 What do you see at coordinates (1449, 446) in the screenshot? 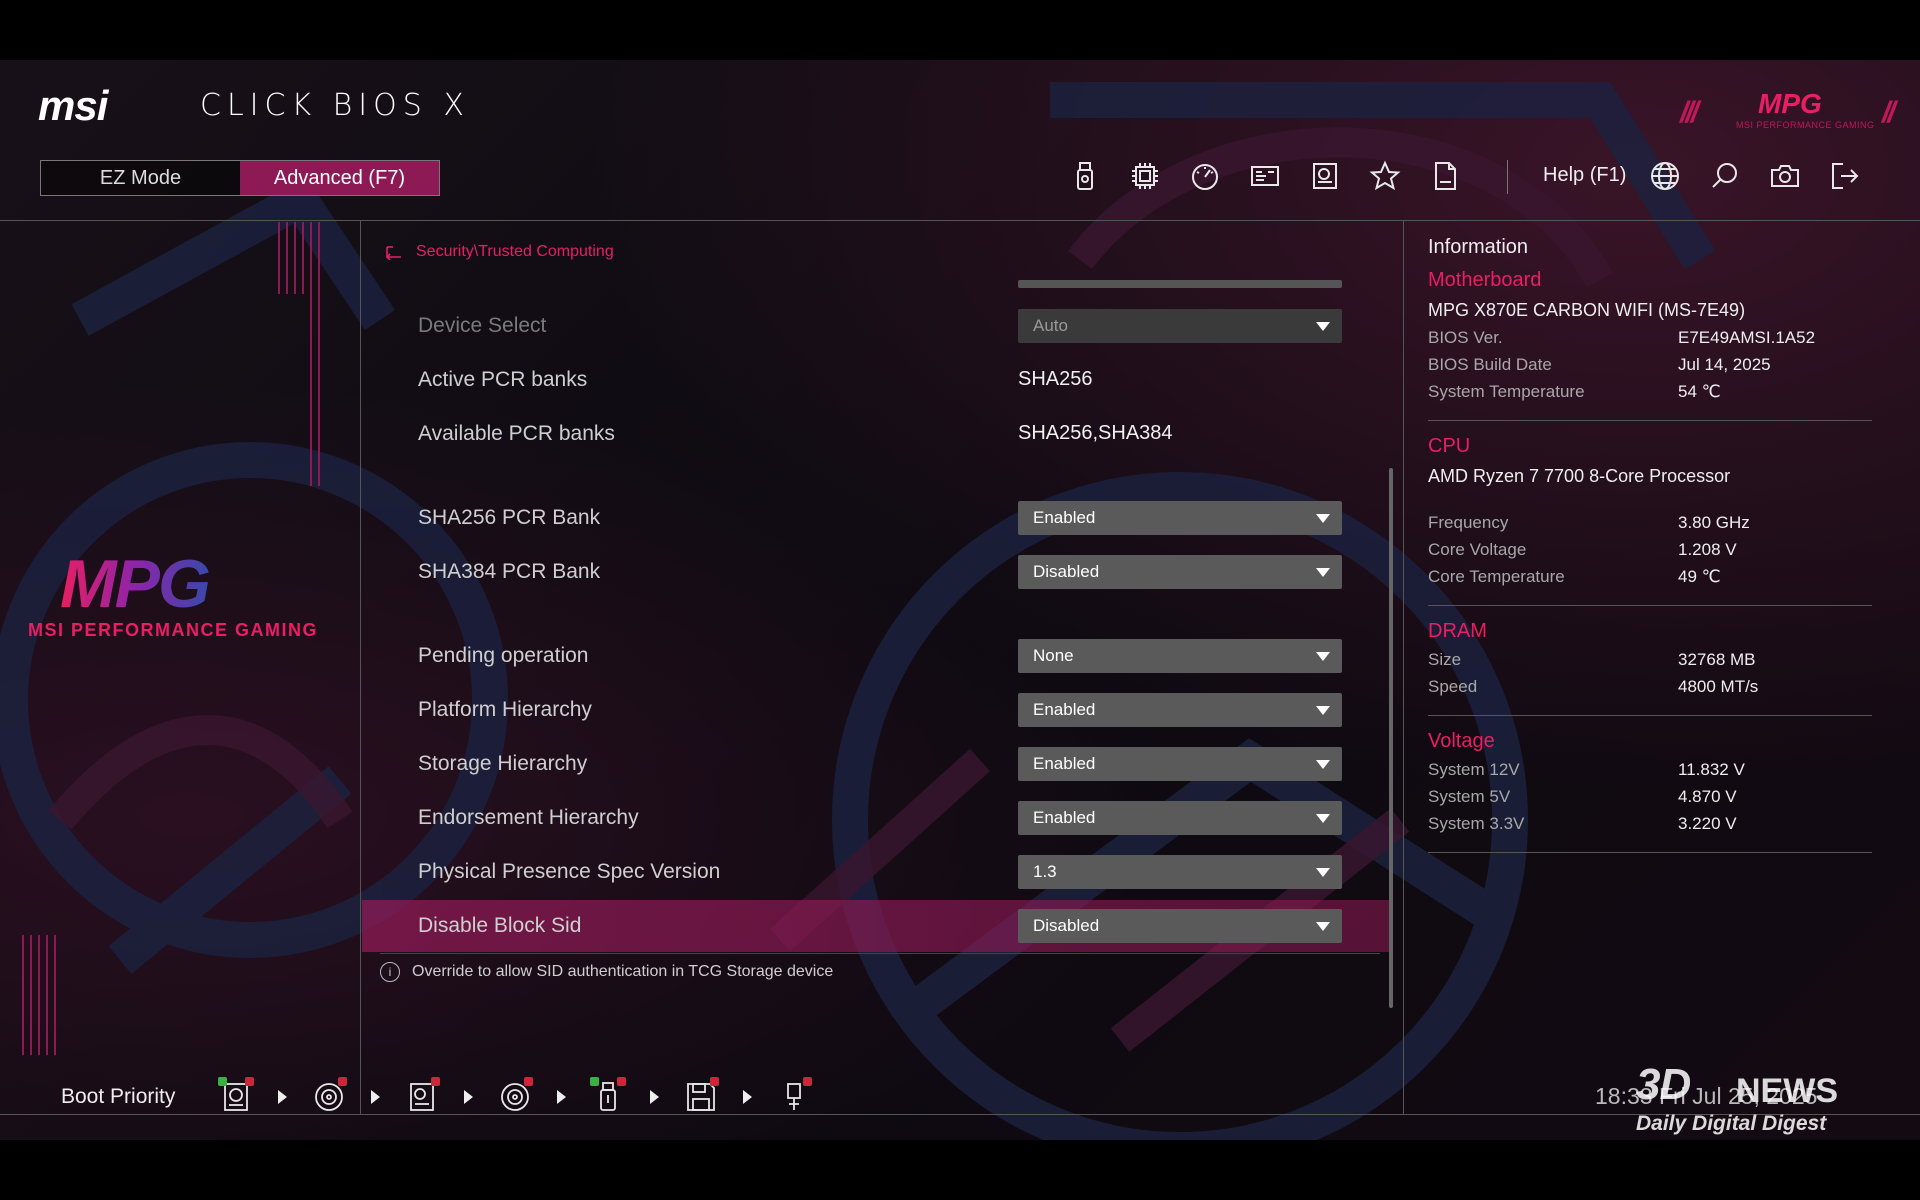
I see `cpu-heading: CPU` at bounding box center [1449, 446].